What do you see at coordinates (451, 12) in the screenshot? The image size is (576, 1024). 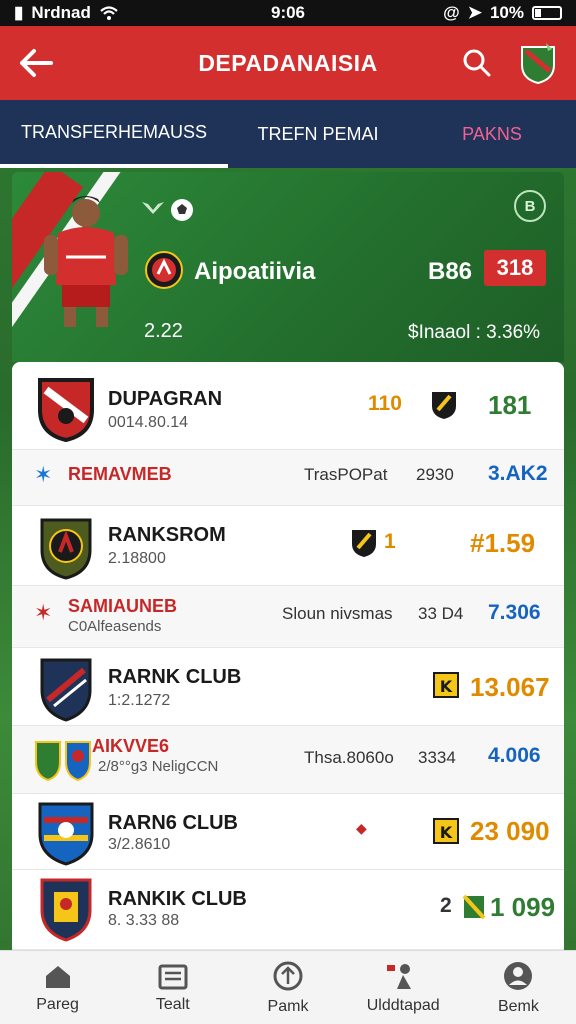 I see `alarm-icon: @` at bounding box center [451, 12].